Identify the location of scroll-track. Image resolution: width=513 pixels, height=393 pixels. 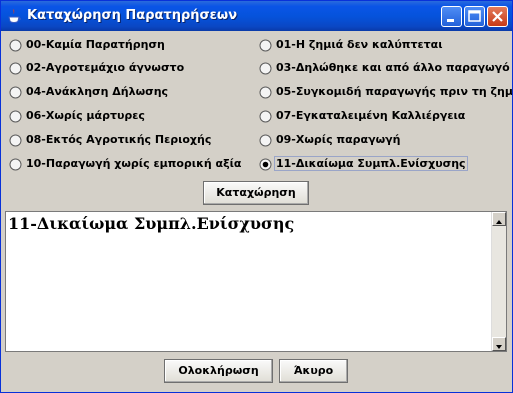
(499, 281).